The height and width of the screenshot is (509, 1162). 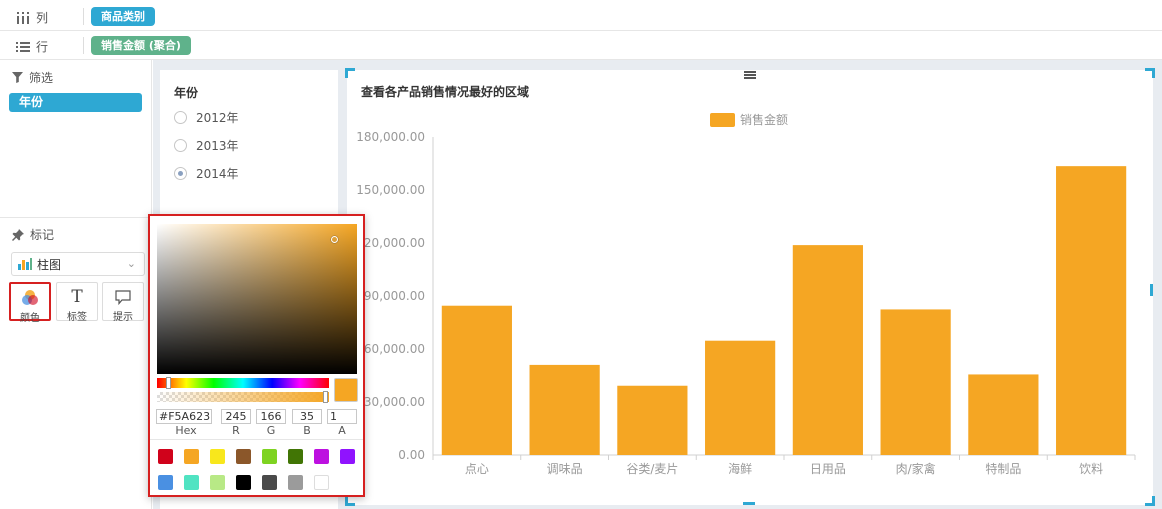 What do you see at coordinates (25, 264) in the screenshot?
I see `bar-chart-icon` at bounding box center [25, 264].